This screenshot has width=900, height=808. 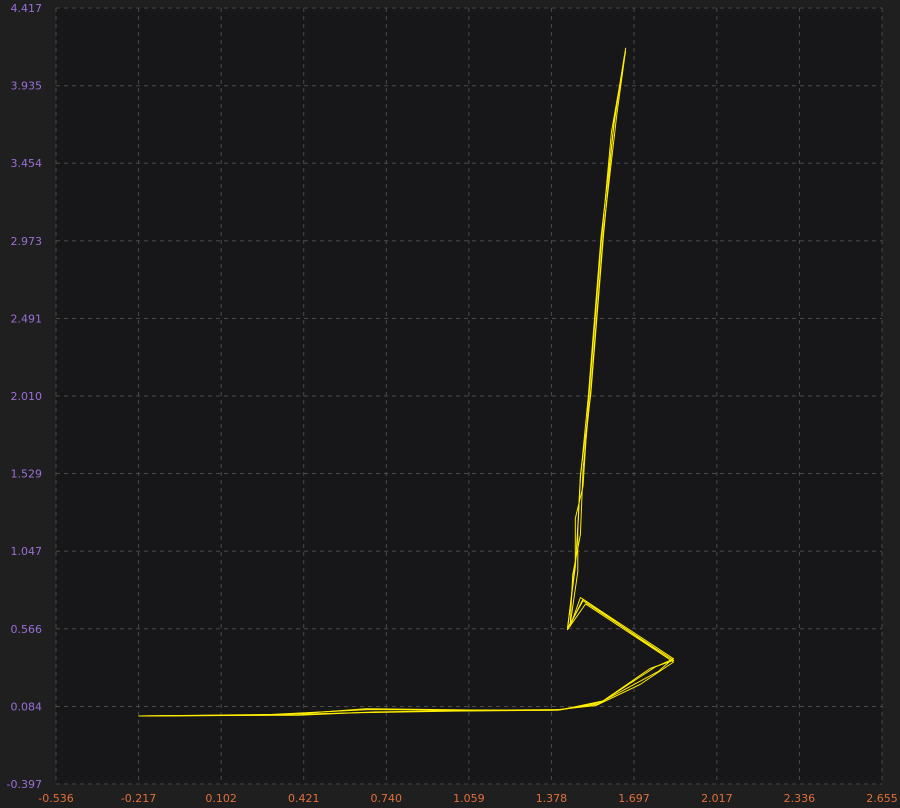 I want to click on y-tick-label: 1.529, so click(x=27, y=474).